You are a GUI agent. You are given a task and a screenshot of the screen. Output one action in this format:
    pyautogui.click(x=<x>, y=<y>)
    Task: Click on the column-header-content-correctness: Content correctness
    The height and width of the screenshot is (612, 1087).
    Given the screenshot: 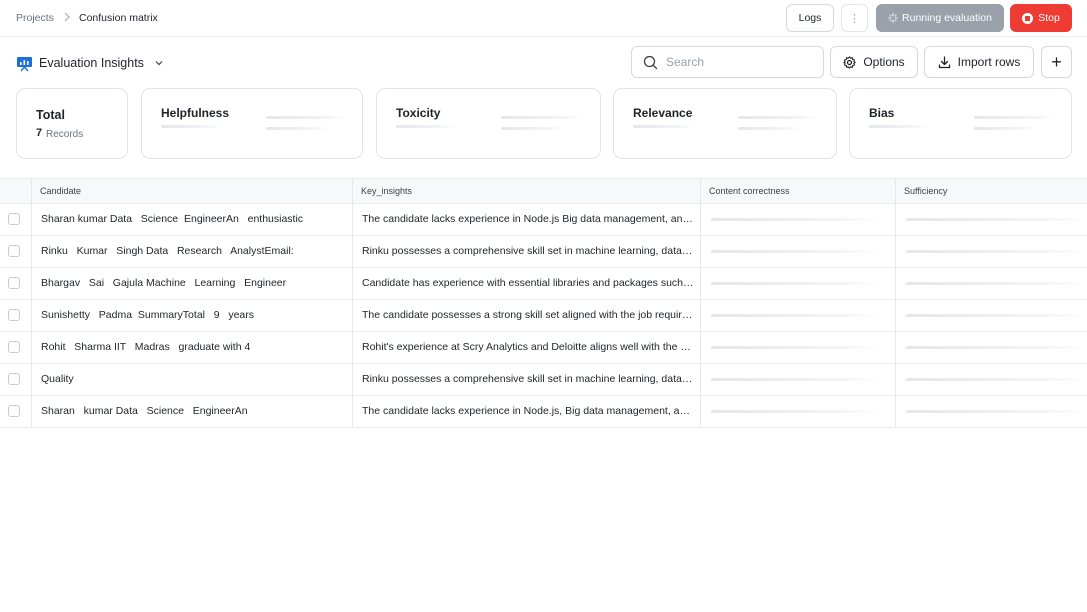 What is the action you would take?
    pyautogui.click(x=749, y=191)
    